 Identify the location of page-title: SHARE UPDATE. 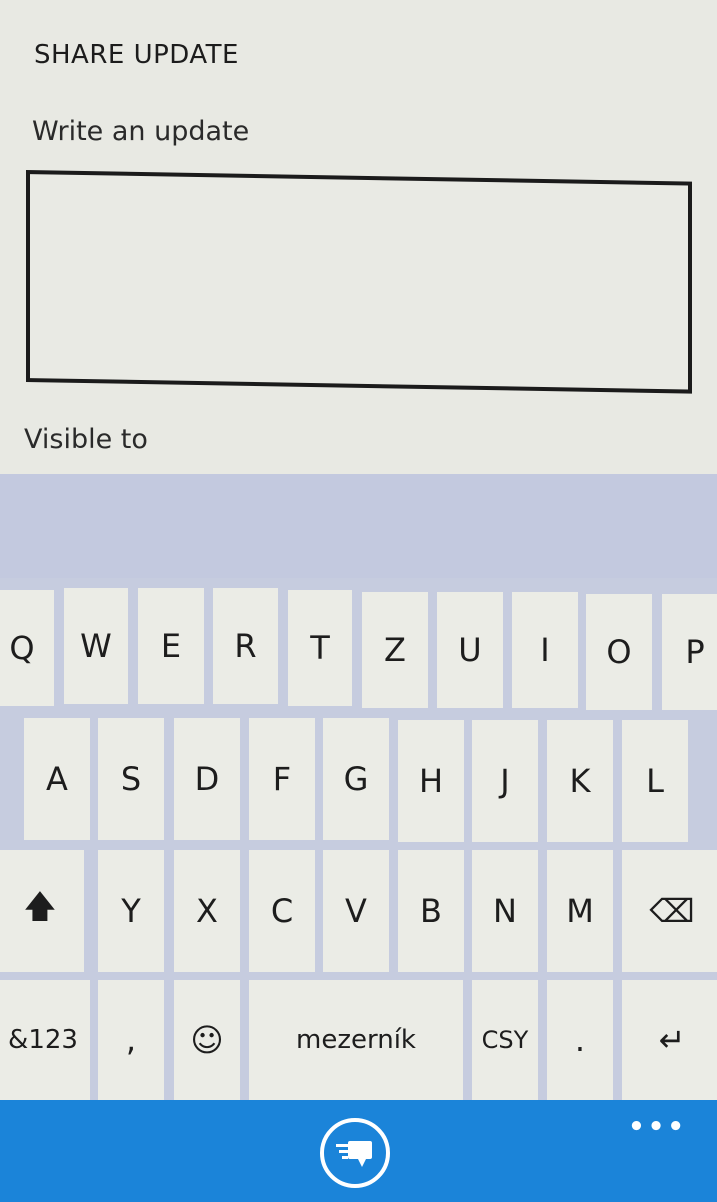
(136, 55).